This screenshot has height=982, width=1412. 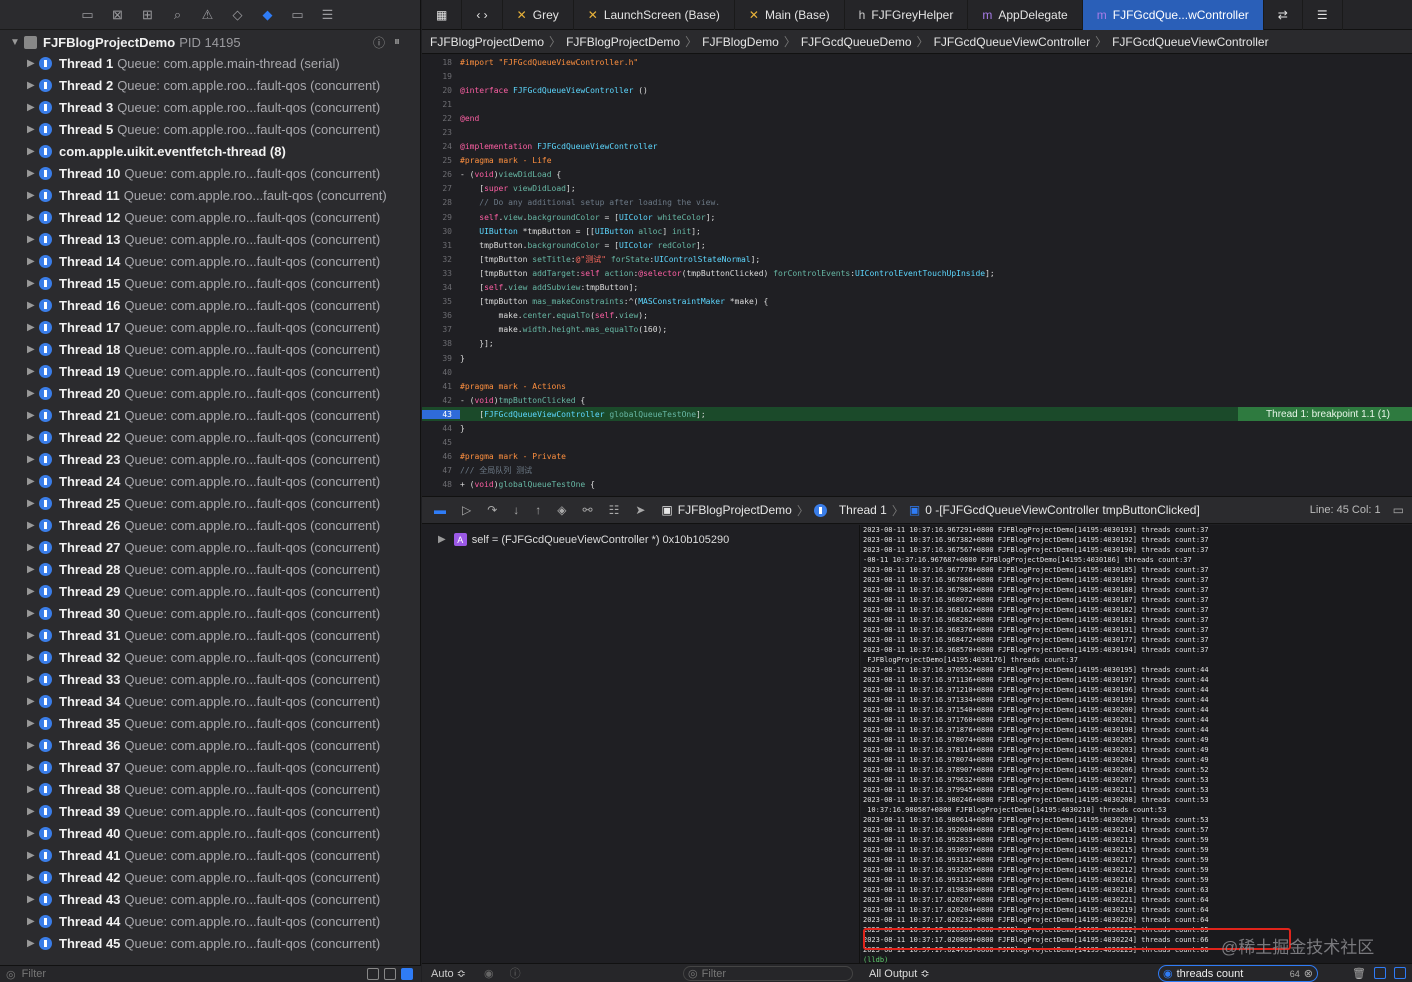 What do you see at coordinates (441, 315) in the screenshot?
I see `line-number: 36` at bounding box center [441, 315].